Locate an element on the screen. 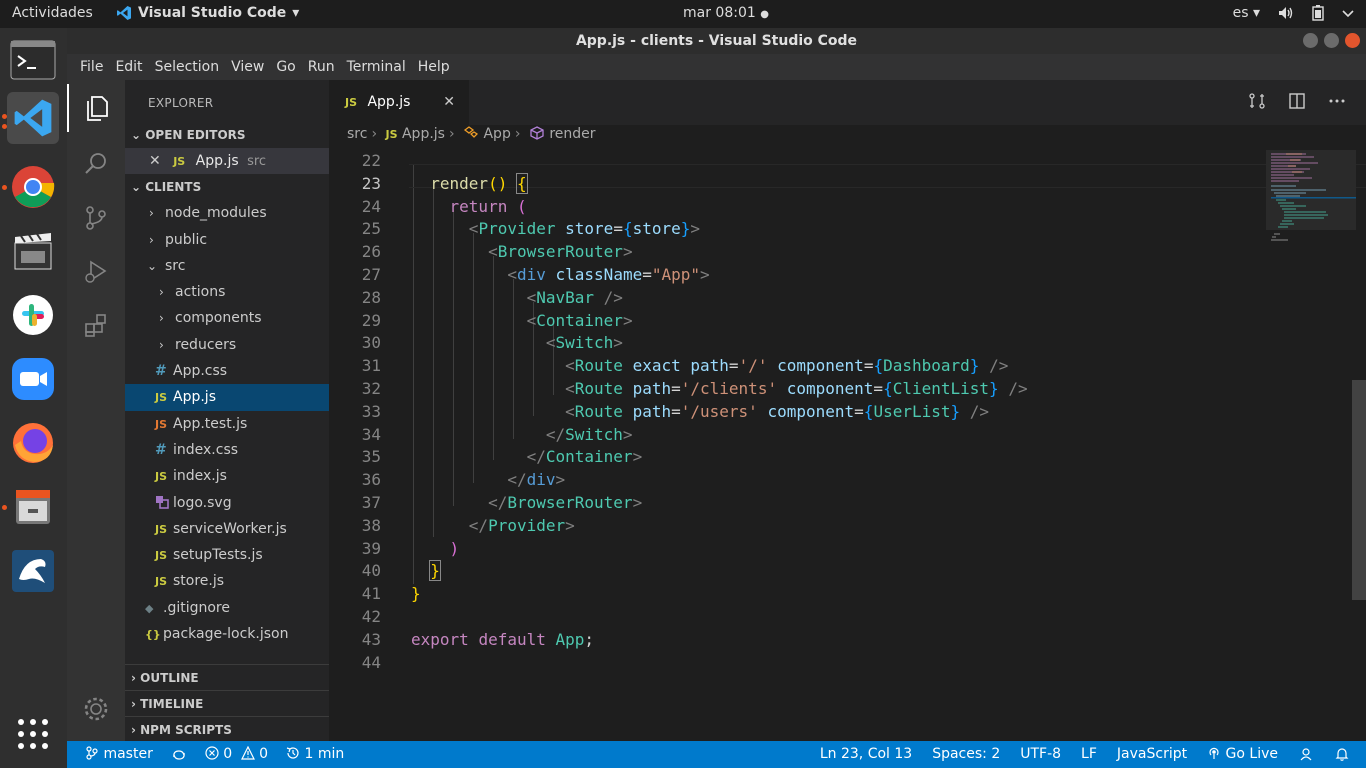 This screenshot has width=1366, height=768. tree-file-app-test-js: JS App.test.js is located at coordinates (227, 424).